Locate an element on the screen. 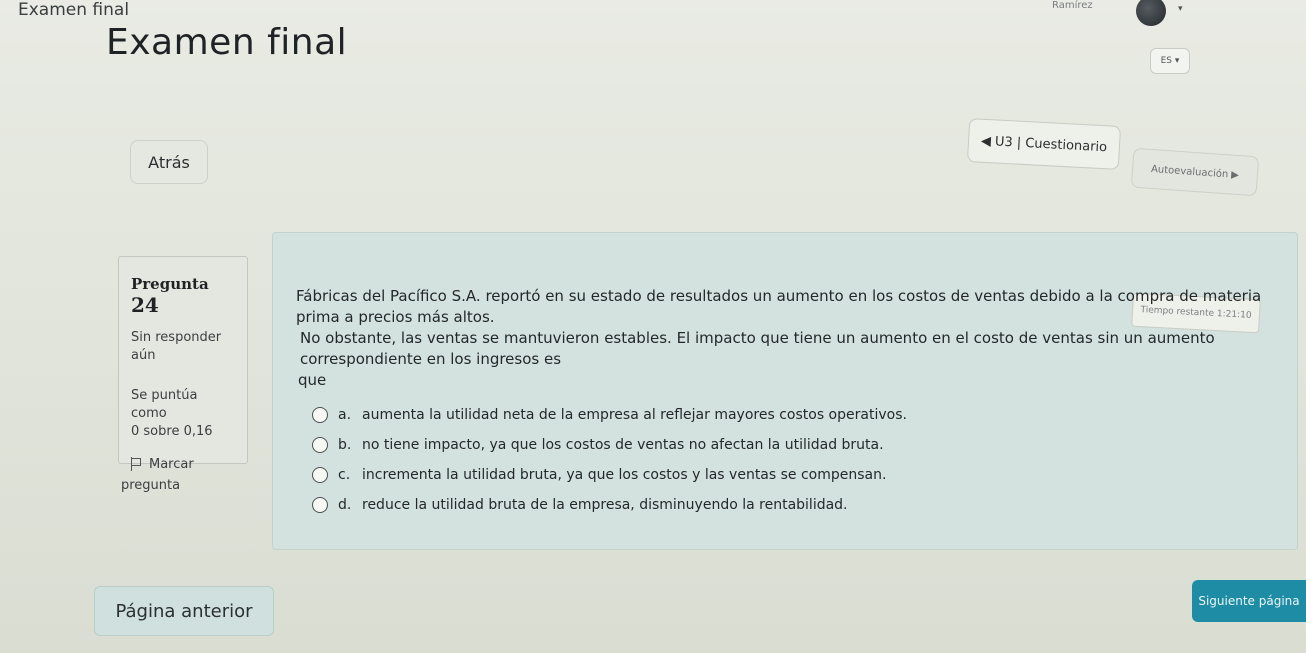  language-label: ES is located at coordinates (1166, 61).